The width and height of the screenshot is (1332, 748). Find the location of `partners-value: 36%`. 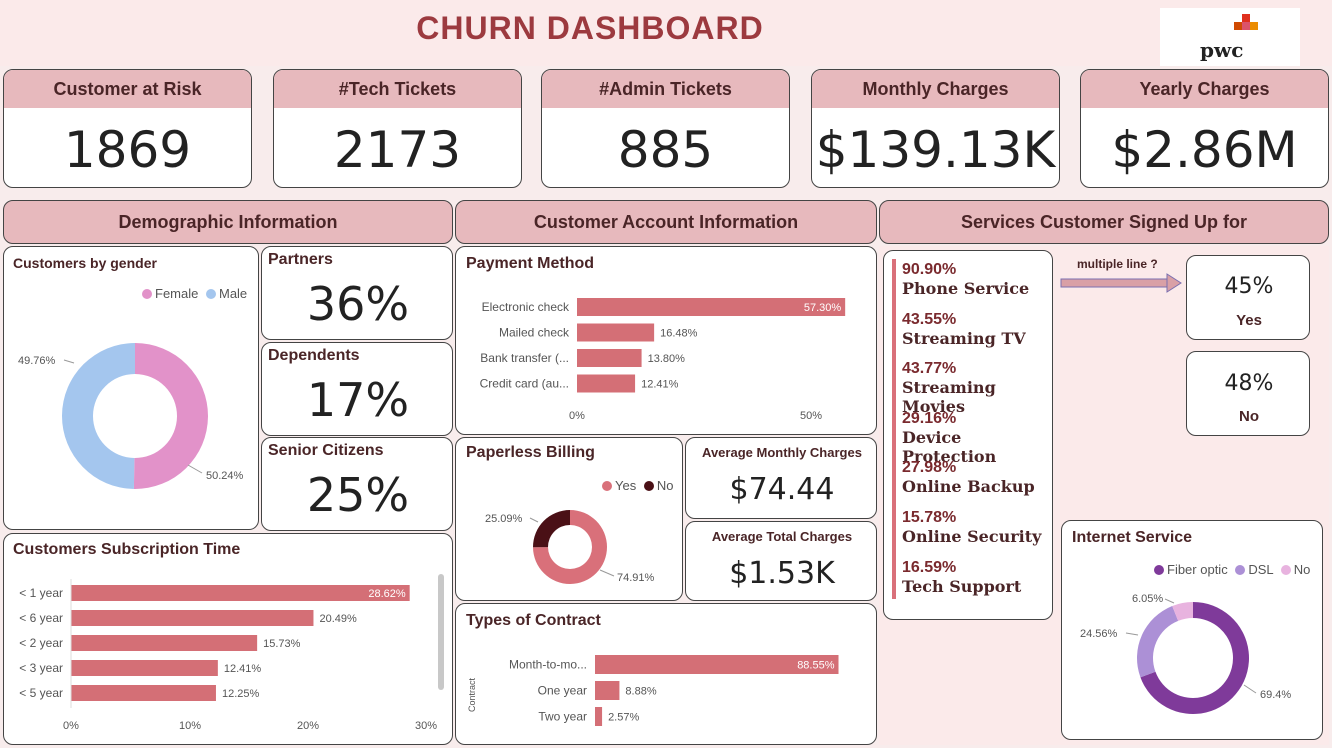

partners-value: 36% is located at coordinates (358, 304).